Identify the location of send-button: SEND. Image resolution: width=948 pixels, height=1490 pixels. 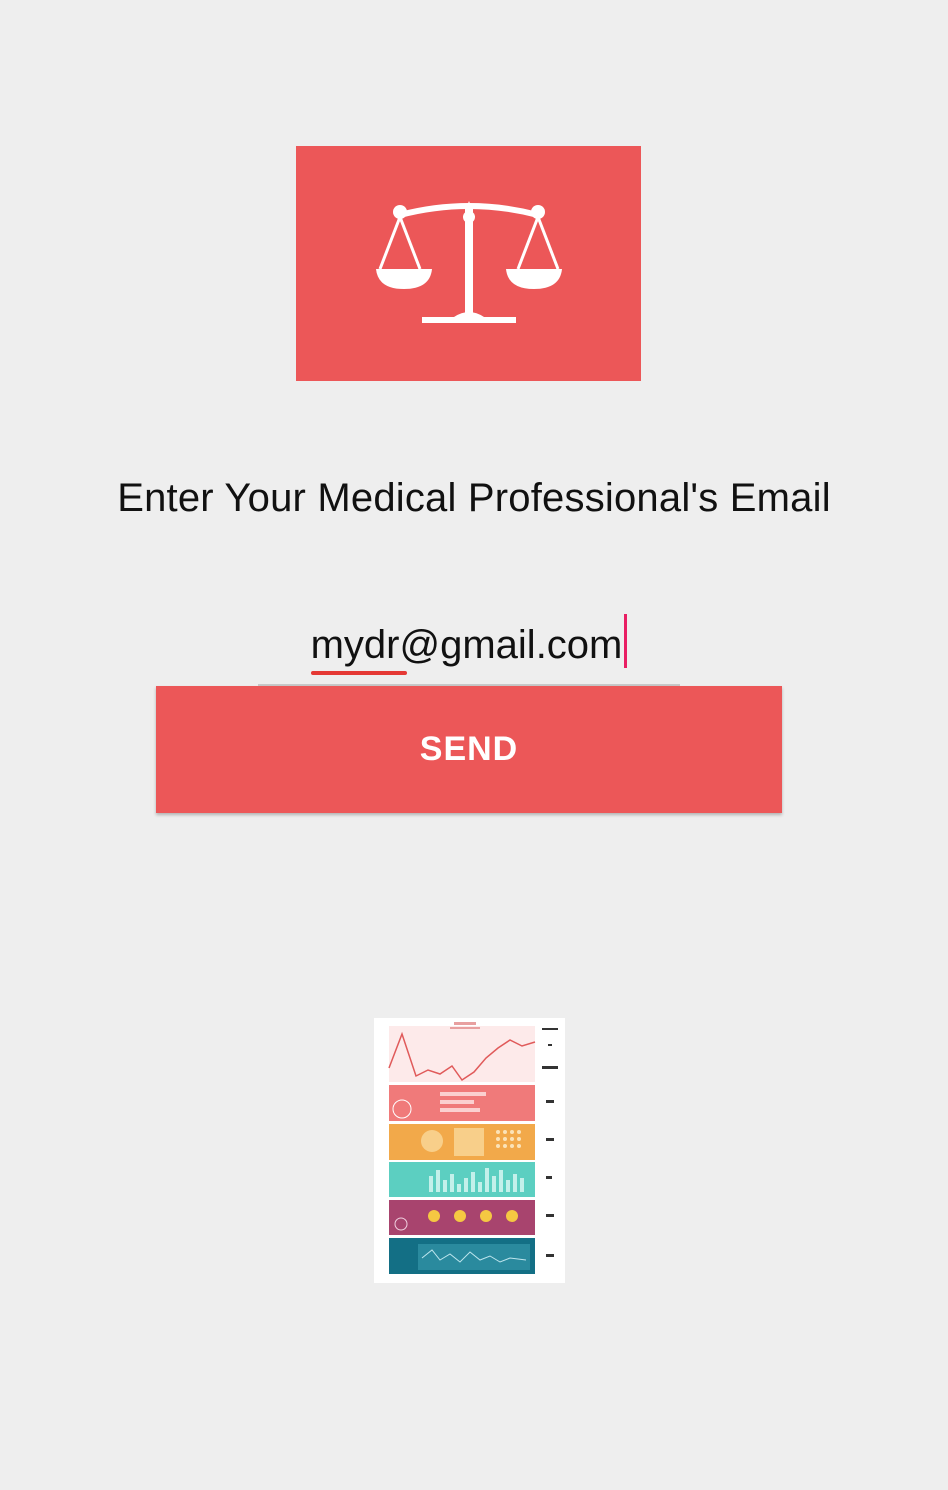
(469, 749).